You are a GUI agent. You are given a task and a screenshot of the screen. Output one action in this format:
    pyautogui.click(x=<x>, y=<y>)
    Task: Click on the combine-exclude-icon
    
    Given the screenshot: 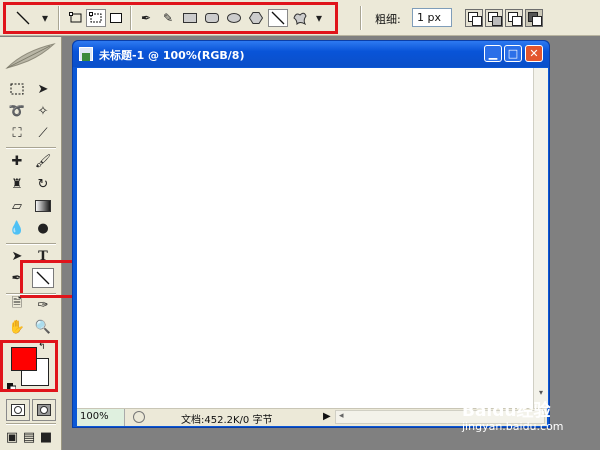 What is the action you would take?
    pyautogui.click(x=534, y=18)
    